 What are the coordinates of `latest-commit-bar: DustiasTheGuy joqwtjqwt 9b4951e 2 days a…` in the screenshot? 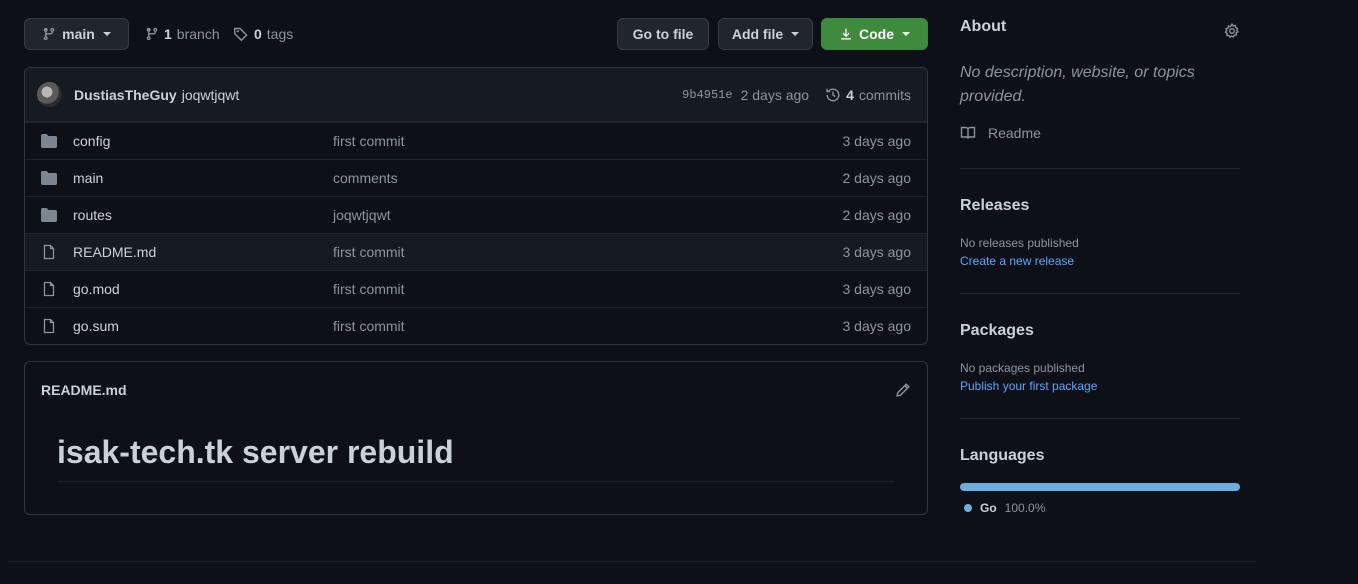 It's located at (476, 95).